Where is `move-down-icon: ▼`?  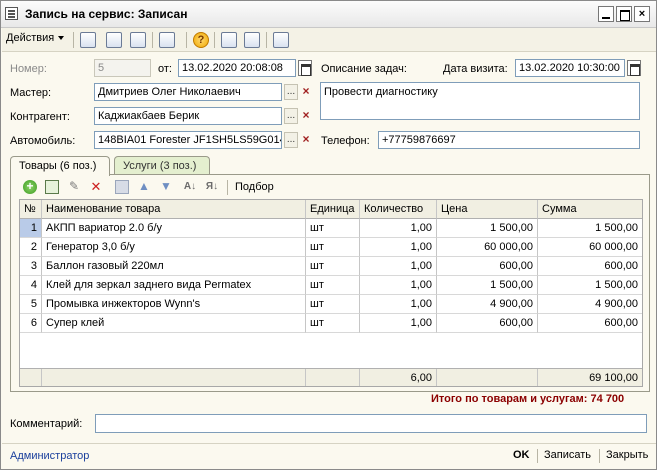
move-down-icon: ▼ is located at coordinates (166, 187).